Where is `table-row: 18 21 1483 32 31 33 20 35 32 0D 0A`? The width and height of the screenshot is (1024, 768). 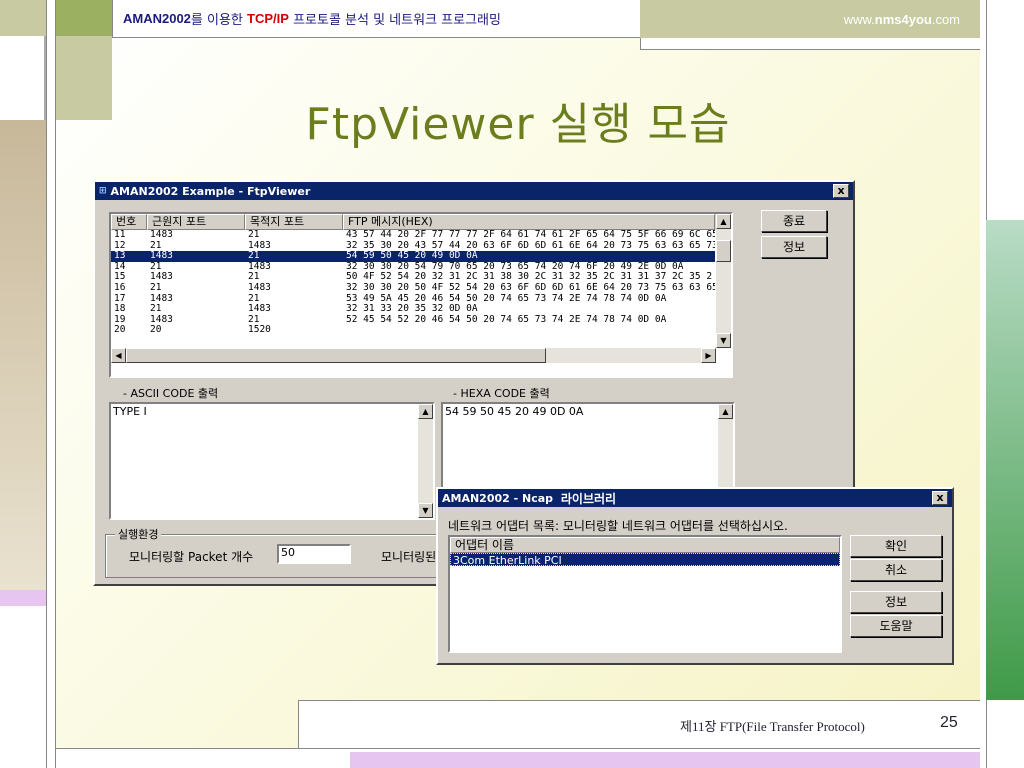
table-row: 18 21 1483 32 31 33 20 35 32 0D 0A is located at coordinates (413, 309).